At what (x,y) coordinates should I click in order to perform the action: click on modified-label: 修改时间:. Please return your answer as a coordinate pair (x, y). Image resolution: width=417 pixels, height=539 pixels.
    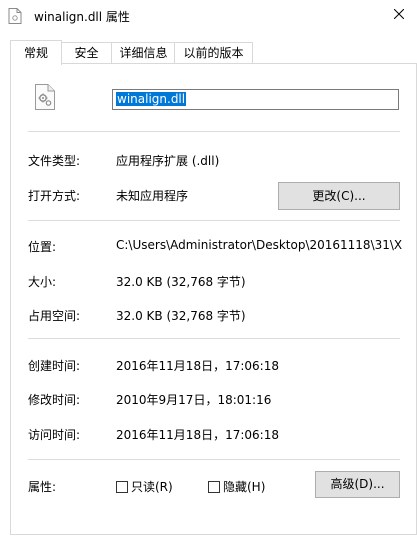
    Looking at the image, I should click on (54, 400).